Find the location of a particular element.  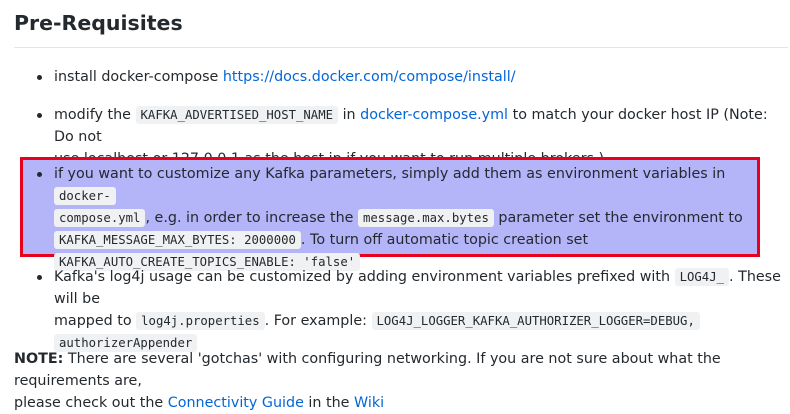

item-text: parameter set the environment to is located at coordinates (618, 218).